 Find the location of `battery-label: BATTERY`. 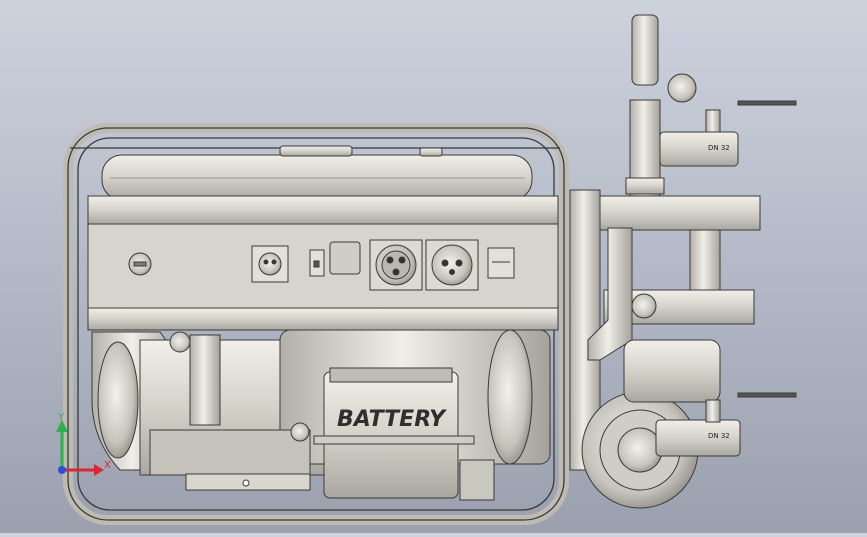

battery-label: BATTERY is located at coordinates (392, 419).